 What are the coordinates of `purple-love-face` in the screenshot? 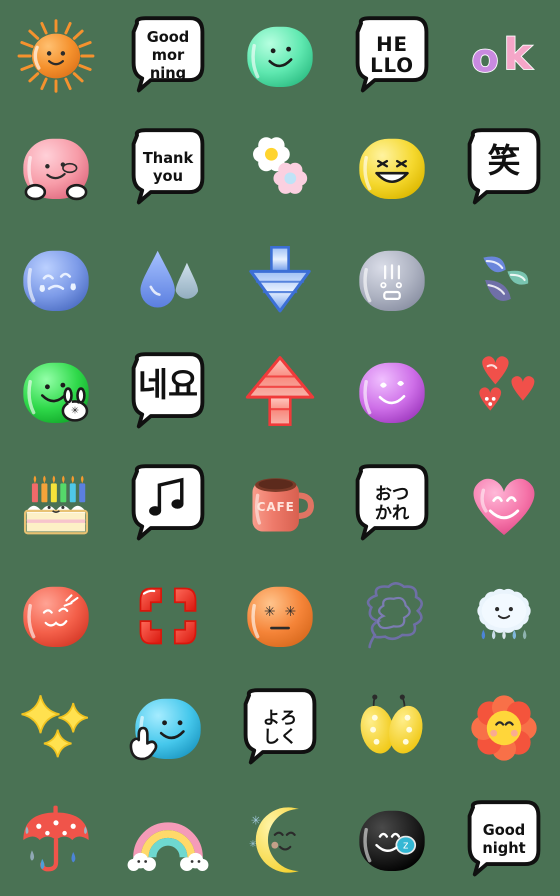 It's located at (392, 392).